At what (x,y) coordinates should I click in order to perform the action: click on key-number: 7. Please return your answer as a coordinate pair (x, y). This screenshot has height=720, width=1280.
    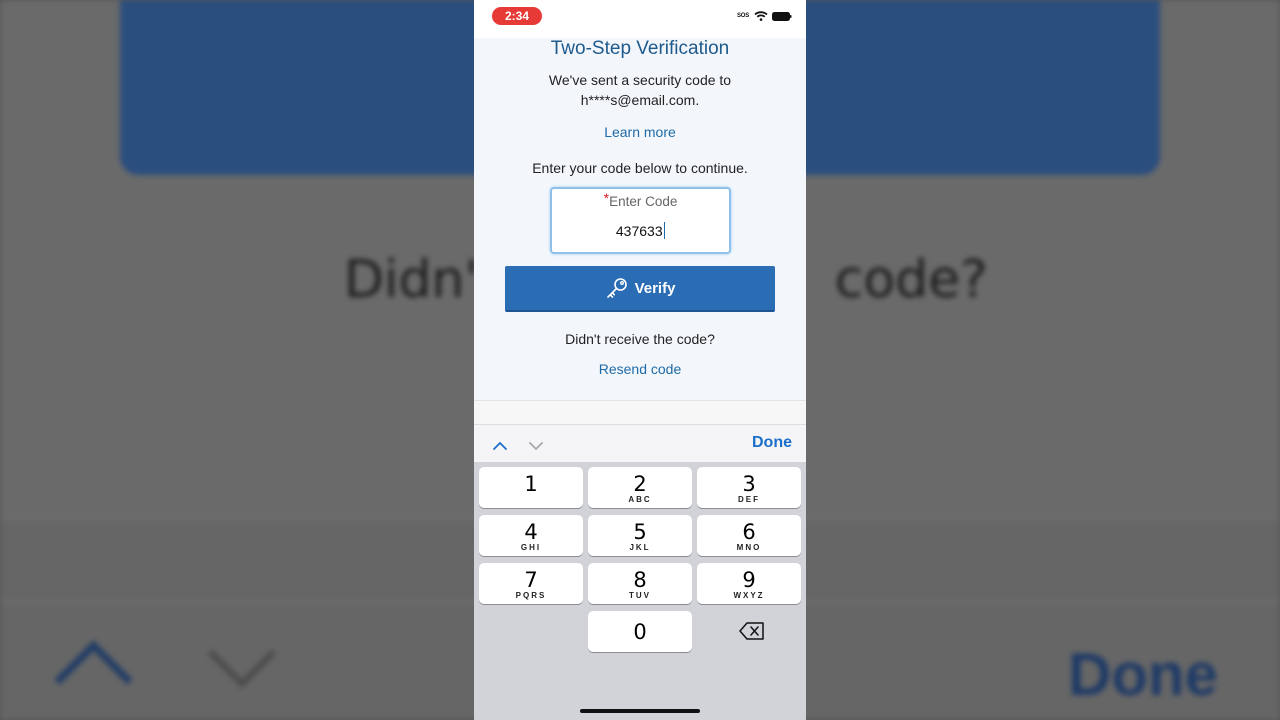
    Looking at the image, I should click on (531, 580).